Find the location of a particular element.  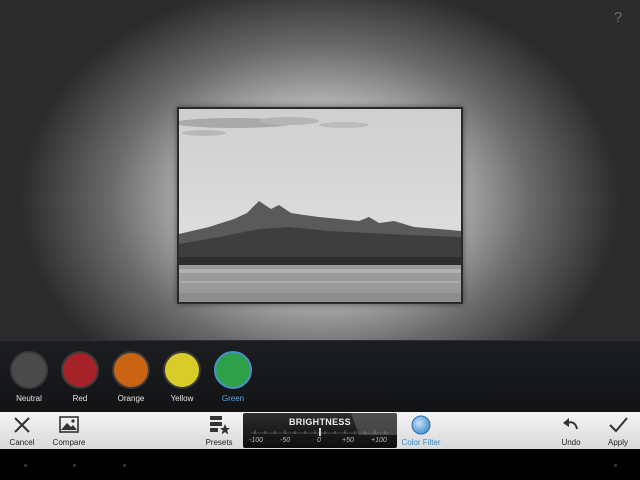

green-swatch is located at coordinates (233, 370).